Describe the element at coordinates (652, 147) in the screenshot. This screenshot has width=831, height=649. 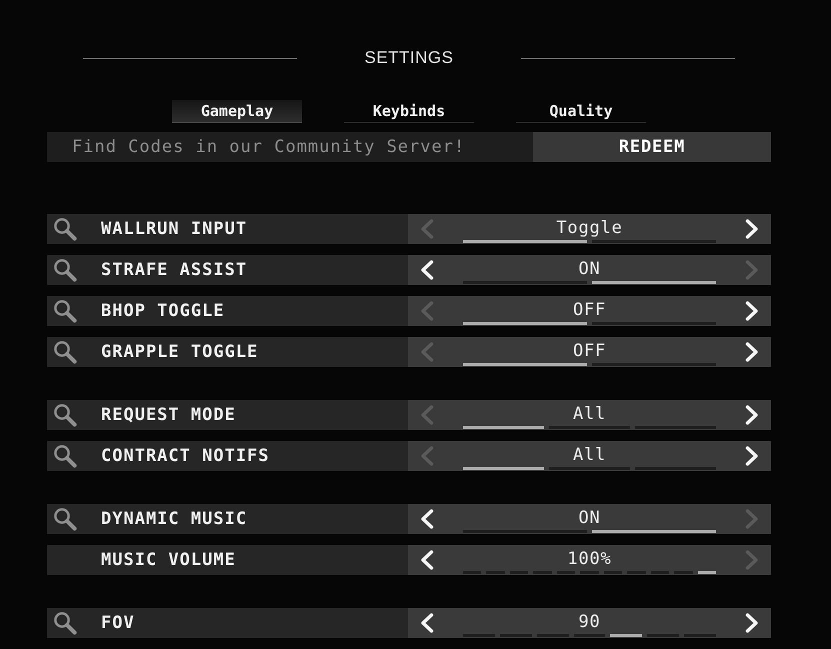
I see `redeem-button: REDEEM` at that location.